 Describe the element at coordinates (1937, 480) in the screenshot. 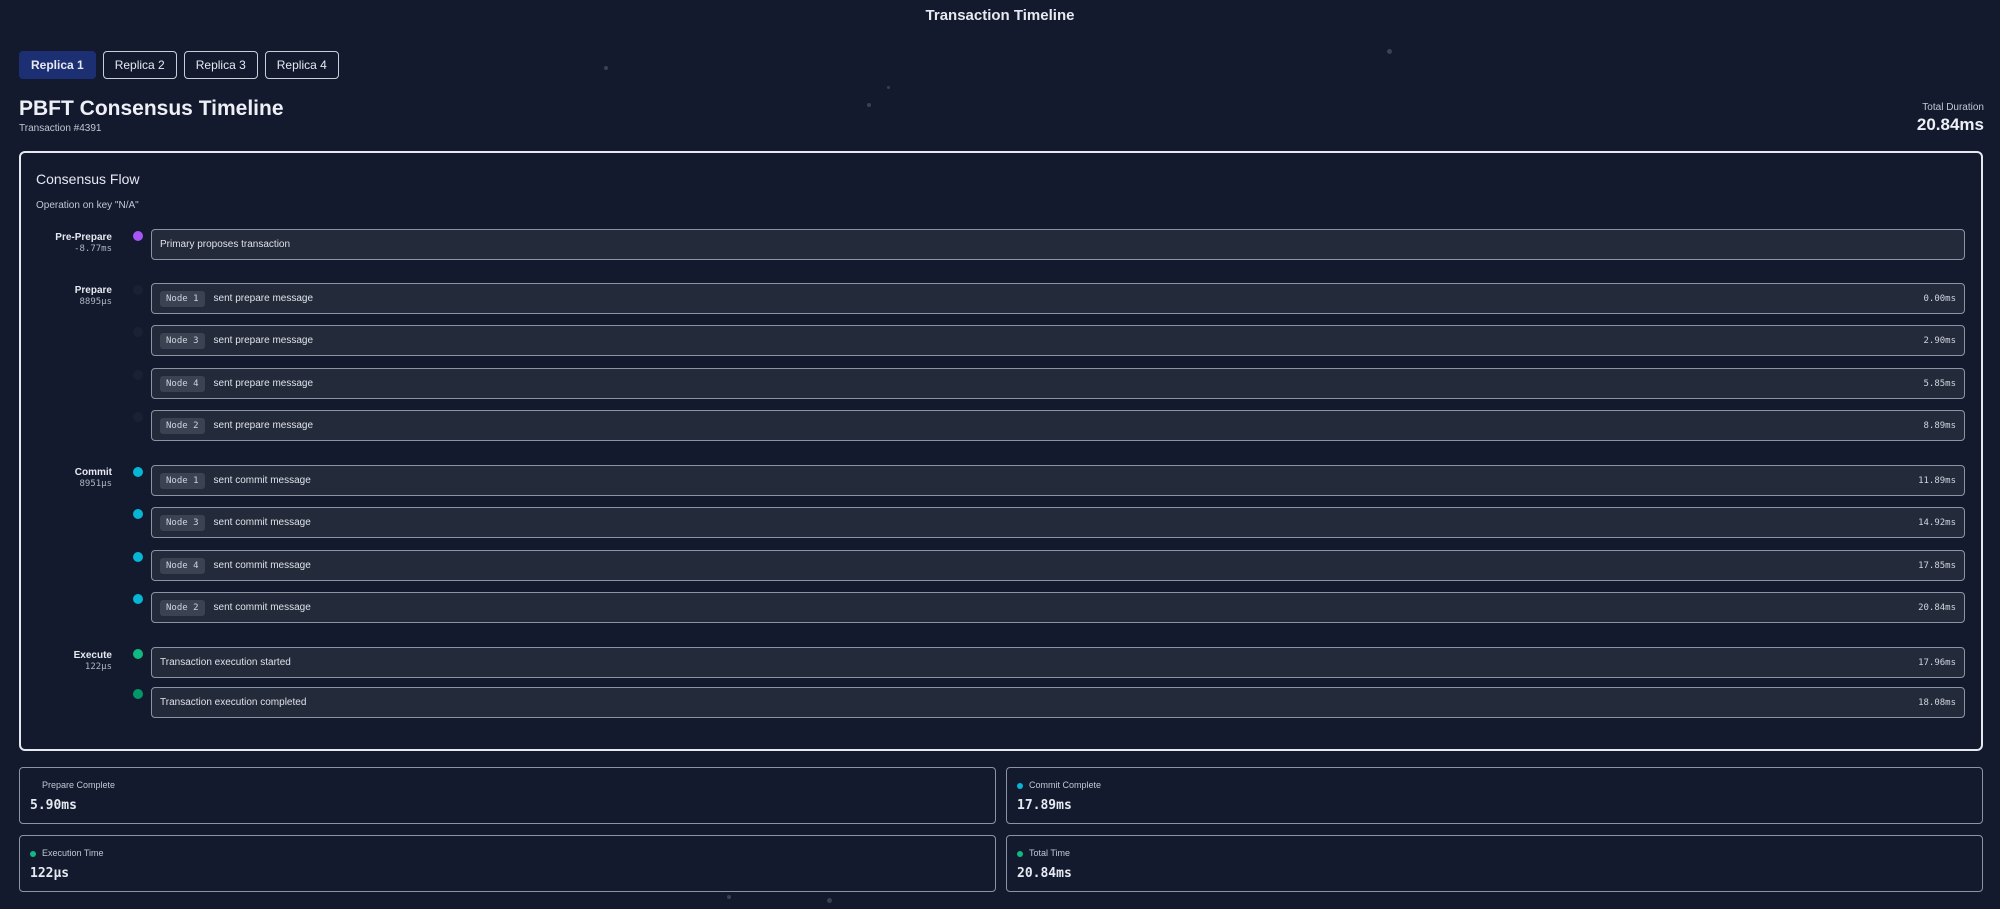

I see `event-time: 11.89ms` at that location.